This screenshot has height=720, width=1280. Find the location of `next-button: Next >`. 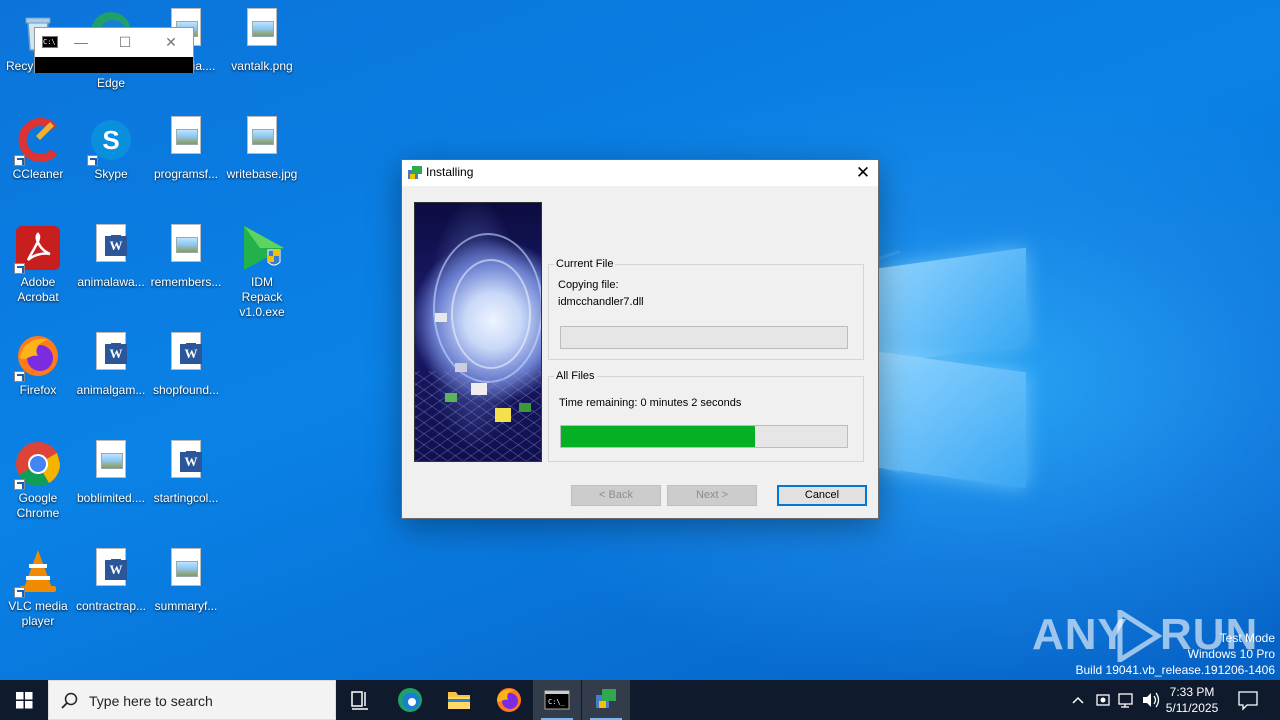

next-button: Next > is located at coordinates (712, 495).